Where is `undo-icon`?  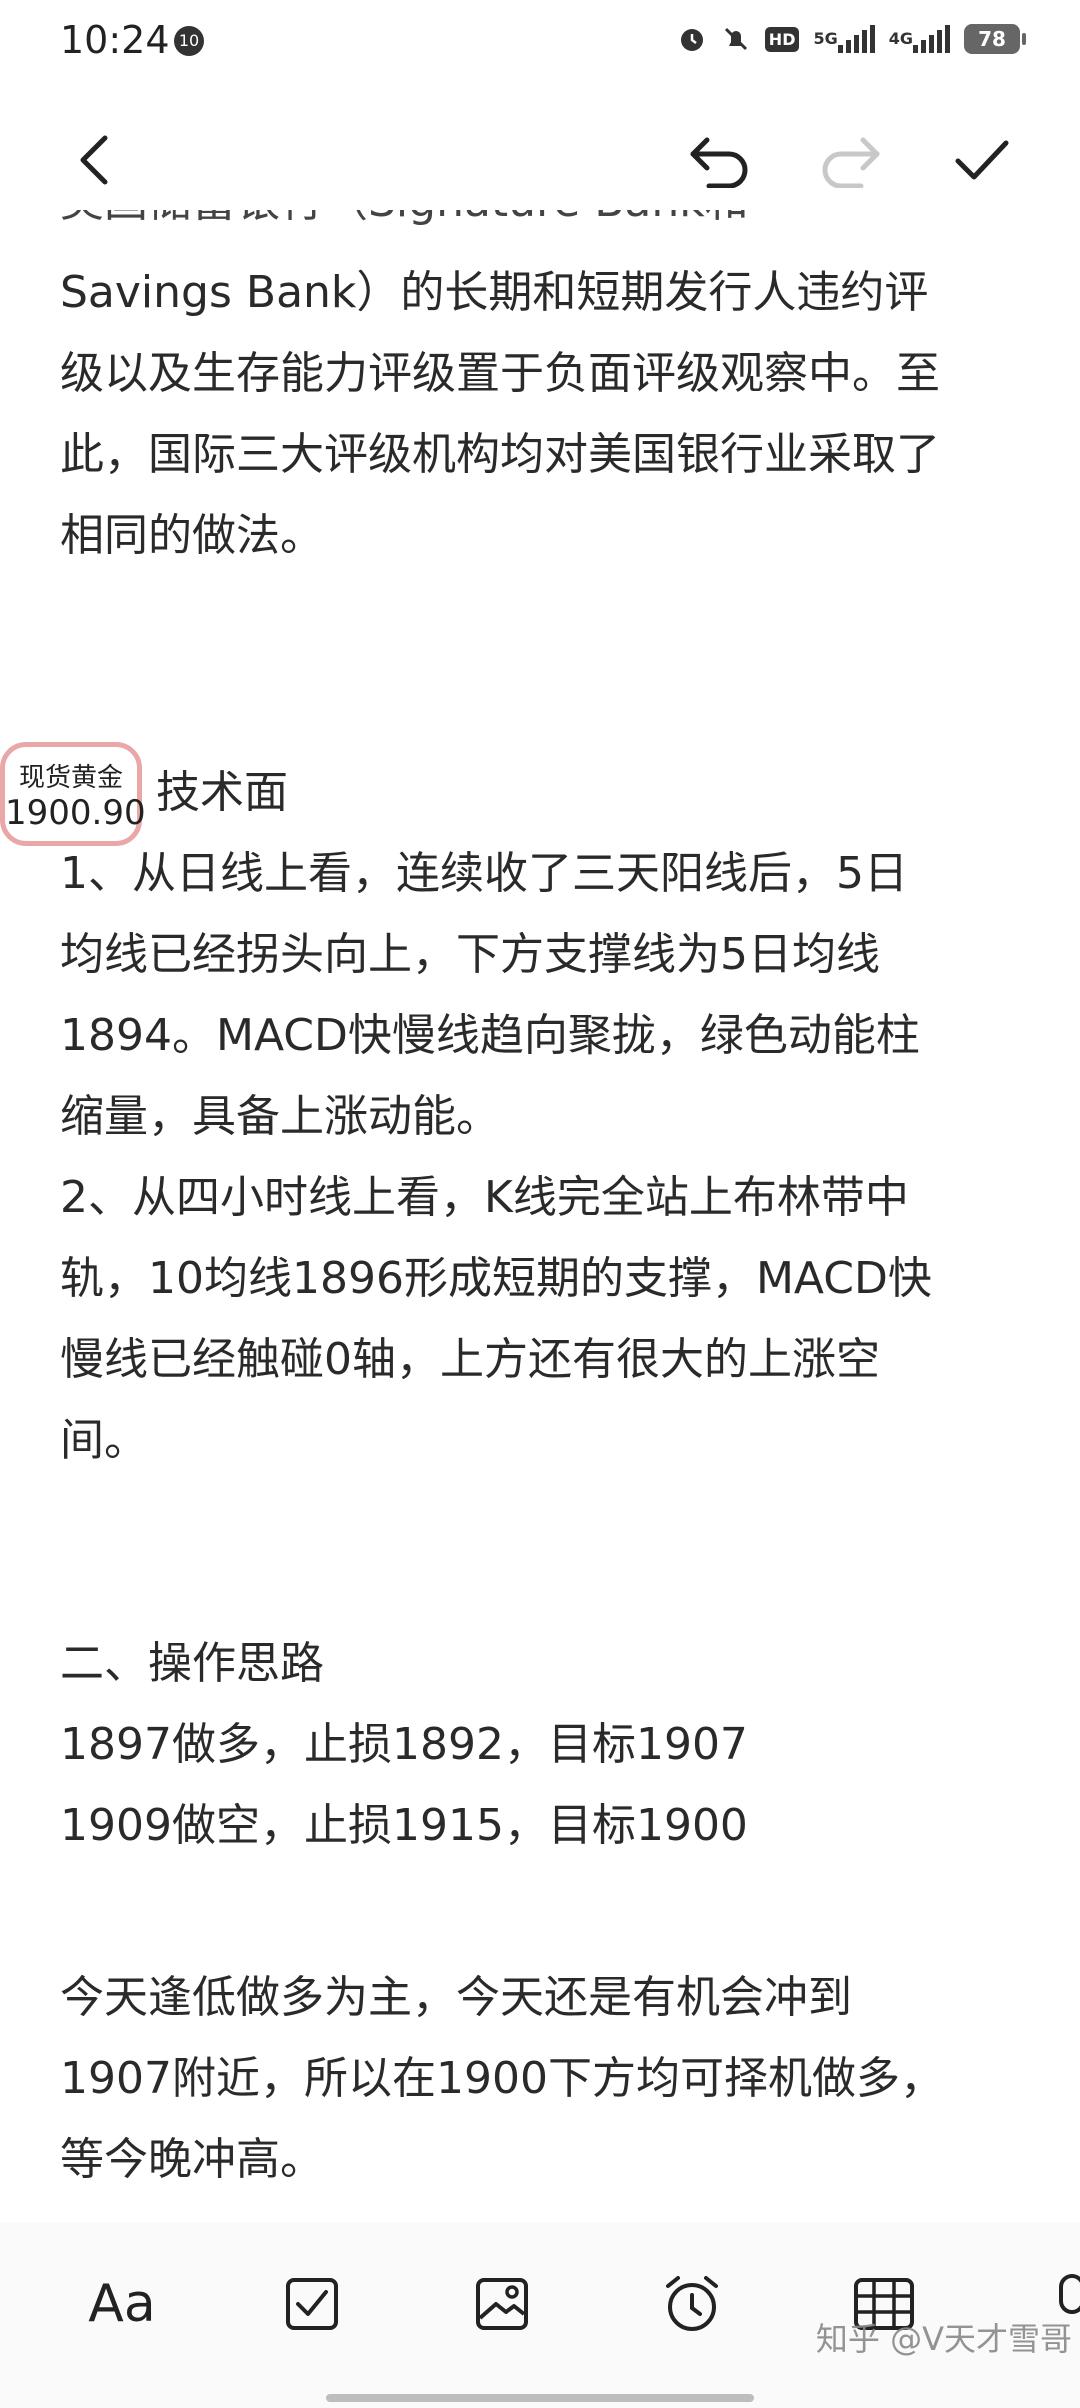
undo-icon is located at coordinates (719, 162).